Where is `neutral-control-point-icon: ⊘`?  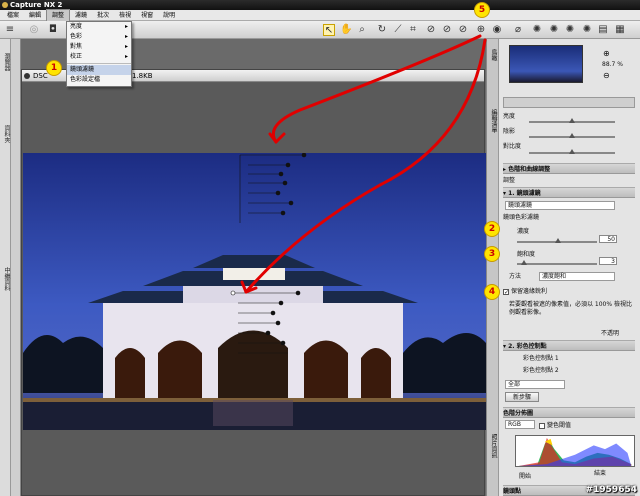
neutral-control-point-icon: ⊘ is located at coordinates (463, 30).